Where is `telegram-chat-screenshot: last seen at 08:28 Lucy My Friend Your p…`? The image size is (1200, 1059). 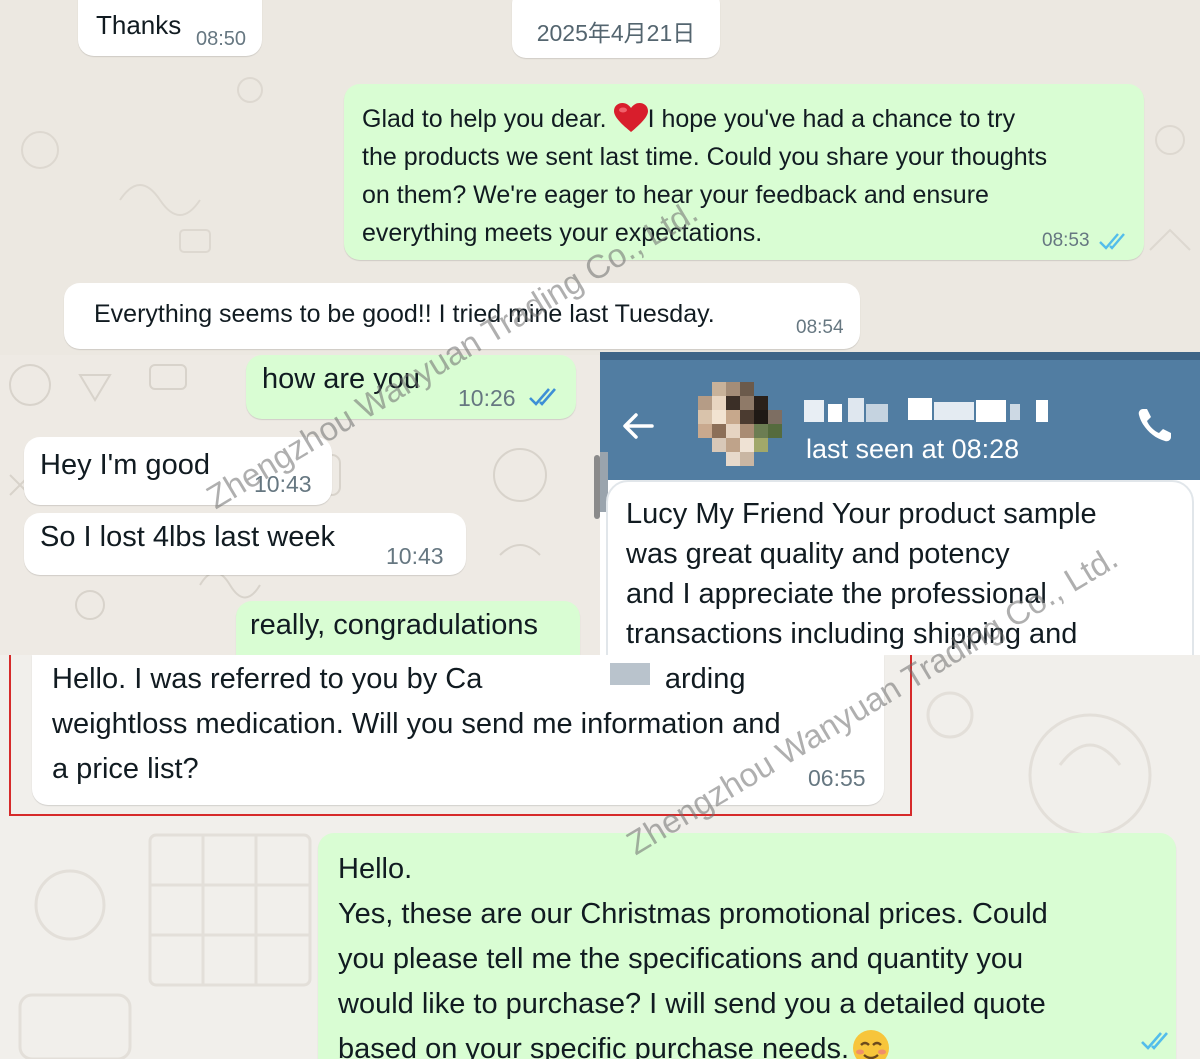
telegram-chat-screenshot: last seen at 08:28 Lucy My Friend Your p… is located at coordinates (900, 504).